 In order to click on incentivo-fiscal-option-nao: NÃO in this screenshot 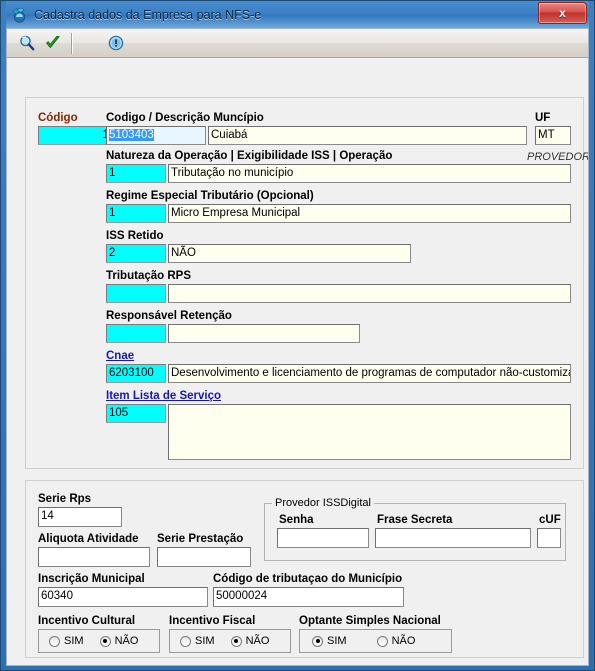, I will do `click(250, 641)`.